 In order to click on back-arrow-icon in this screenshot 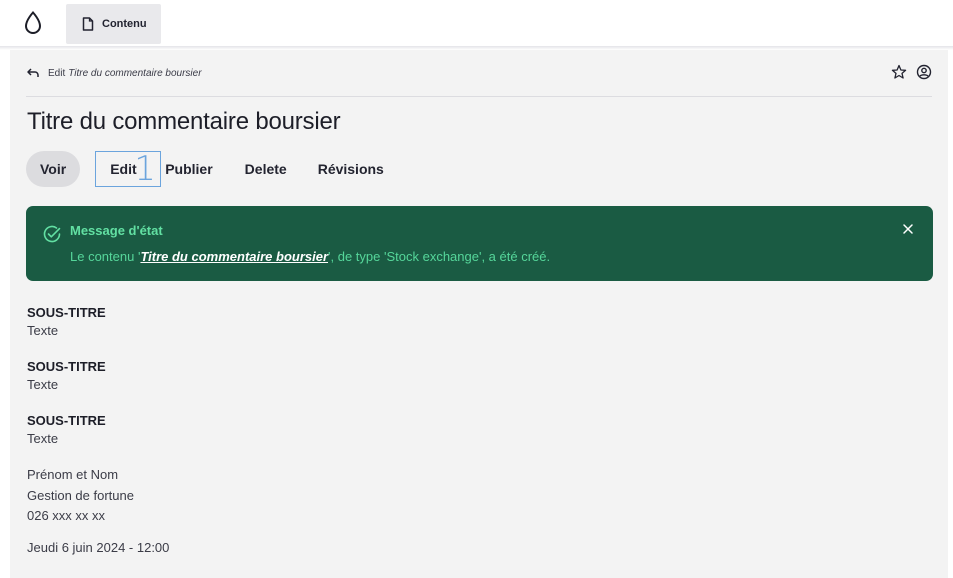, I will do `click(33, 73)`.